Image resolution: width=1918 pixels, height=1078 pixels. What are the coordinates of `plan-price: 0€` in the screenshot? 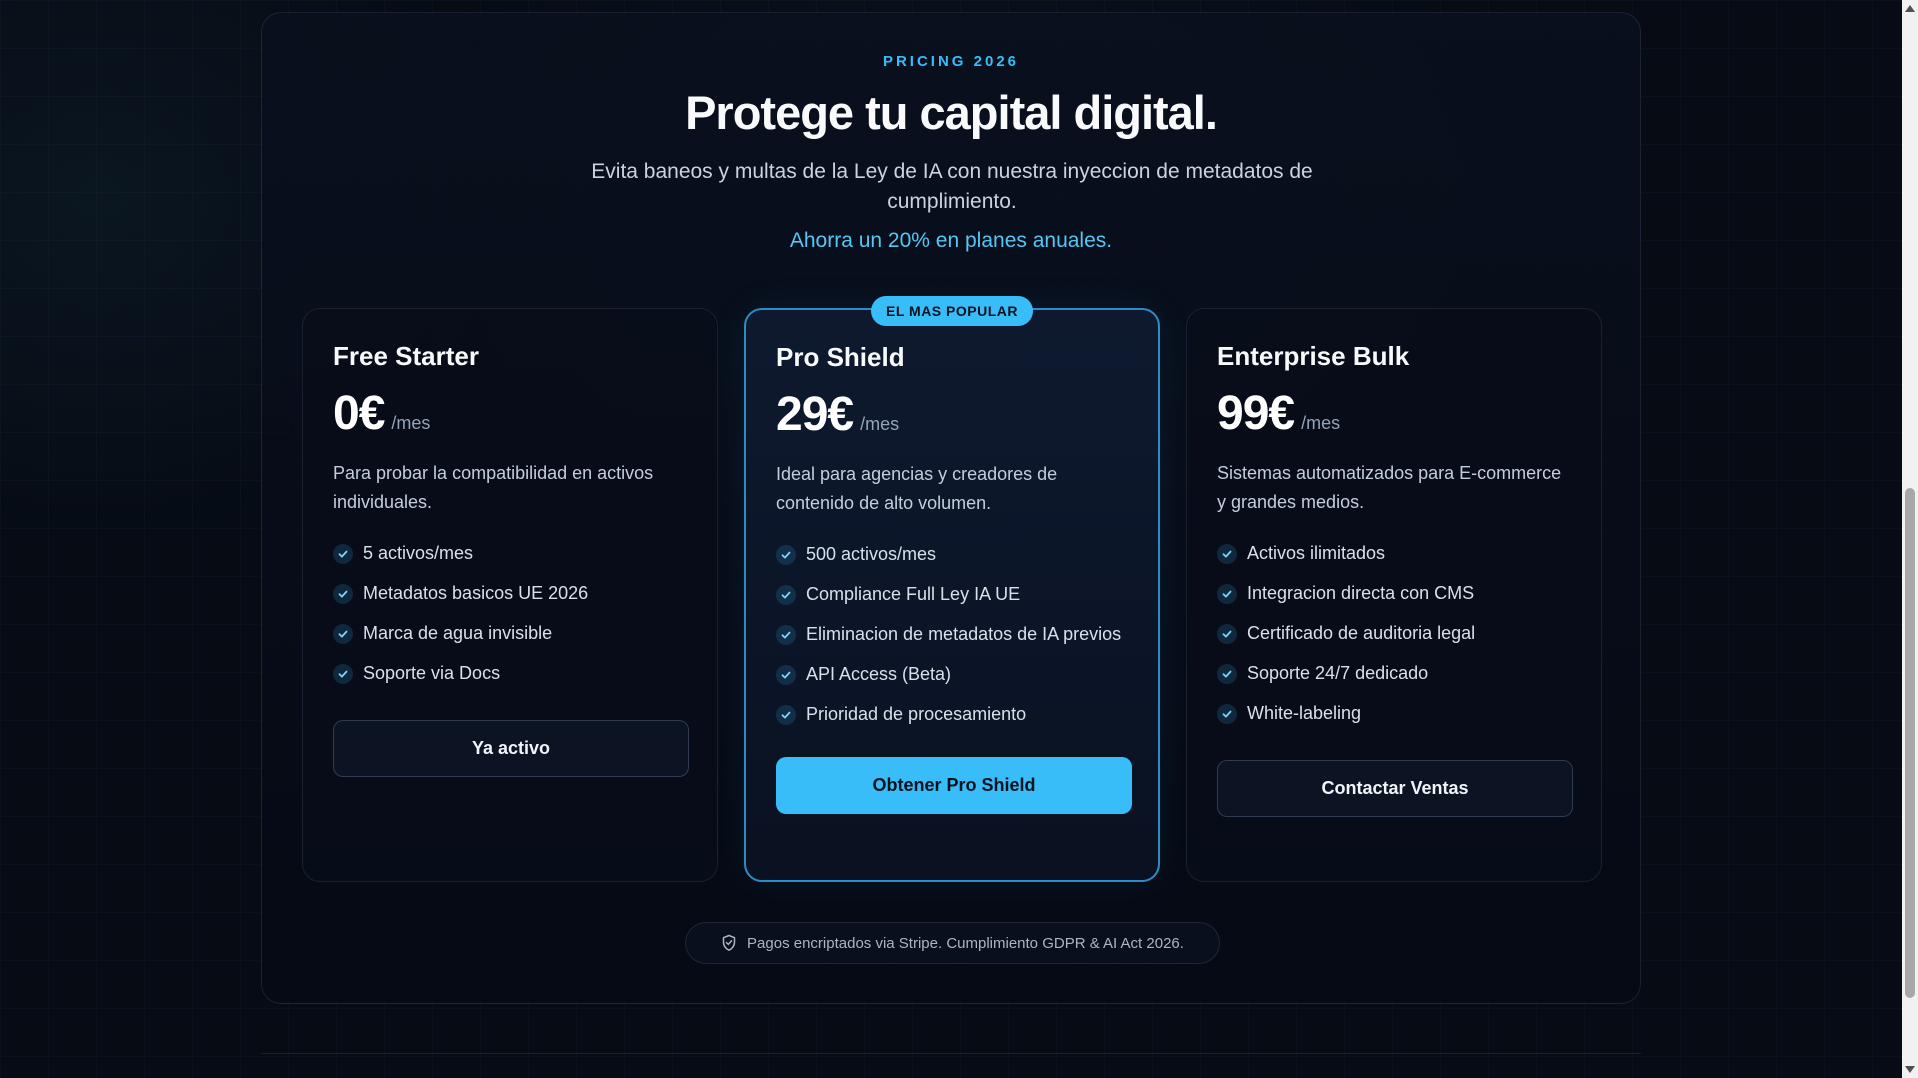 It's located at (359, 413).